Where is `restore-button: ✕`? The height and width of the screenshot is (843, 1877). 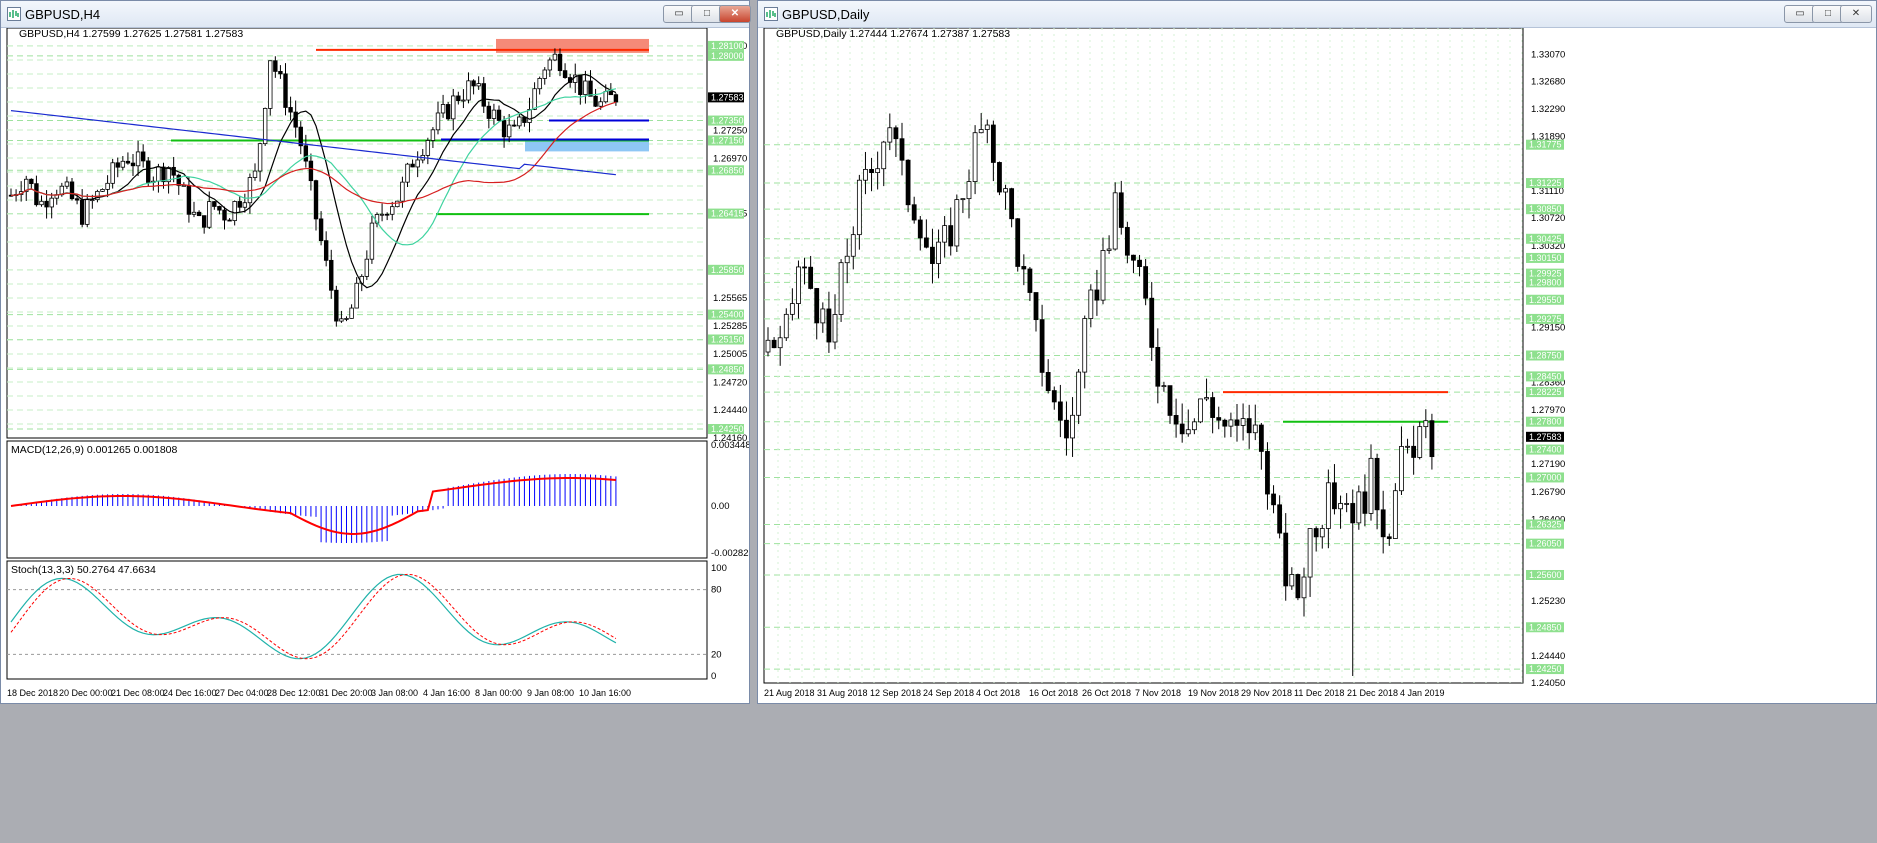 restore-button: ✕ is located at coordinates (1856, 14).